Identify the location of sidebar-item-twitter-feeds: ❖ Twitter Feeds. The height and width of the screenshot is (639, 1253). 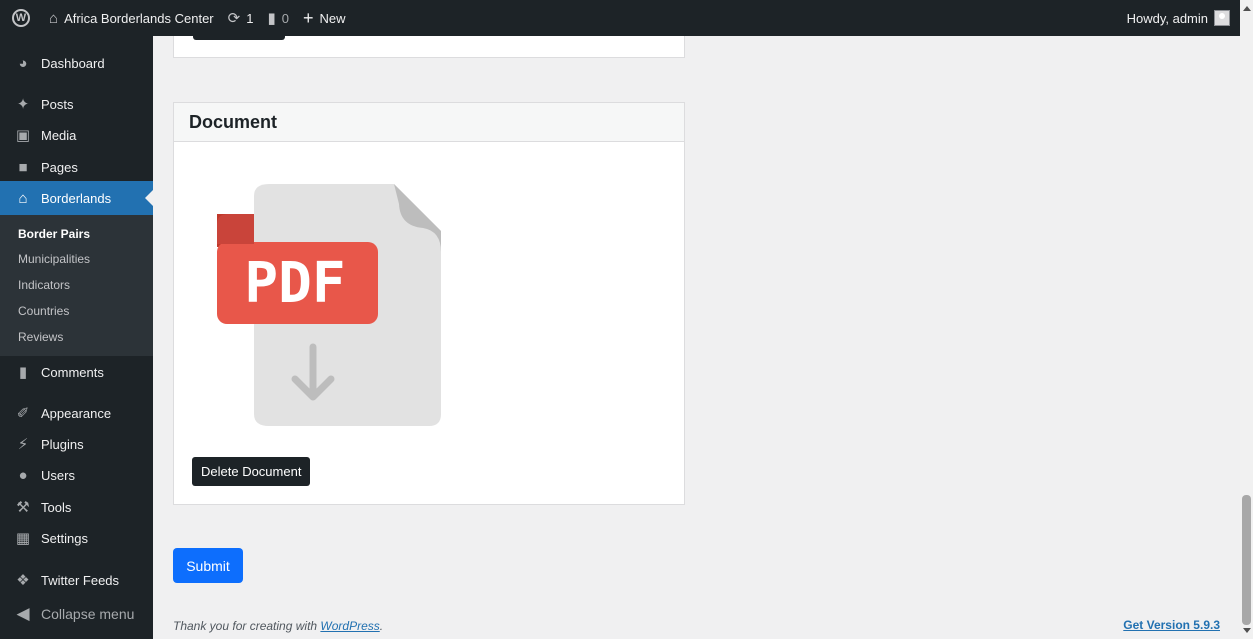
(76, 580).